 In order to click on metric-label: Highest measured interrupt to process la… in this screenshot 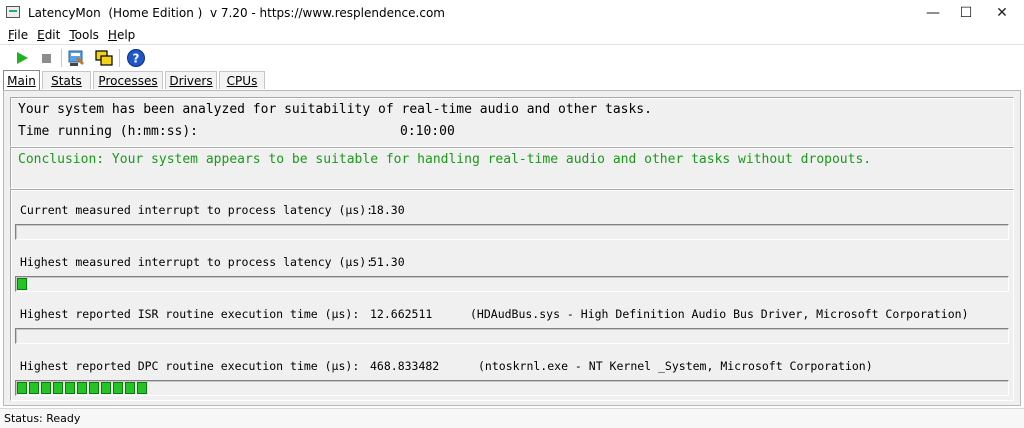, I will do `click(197, 262)`.